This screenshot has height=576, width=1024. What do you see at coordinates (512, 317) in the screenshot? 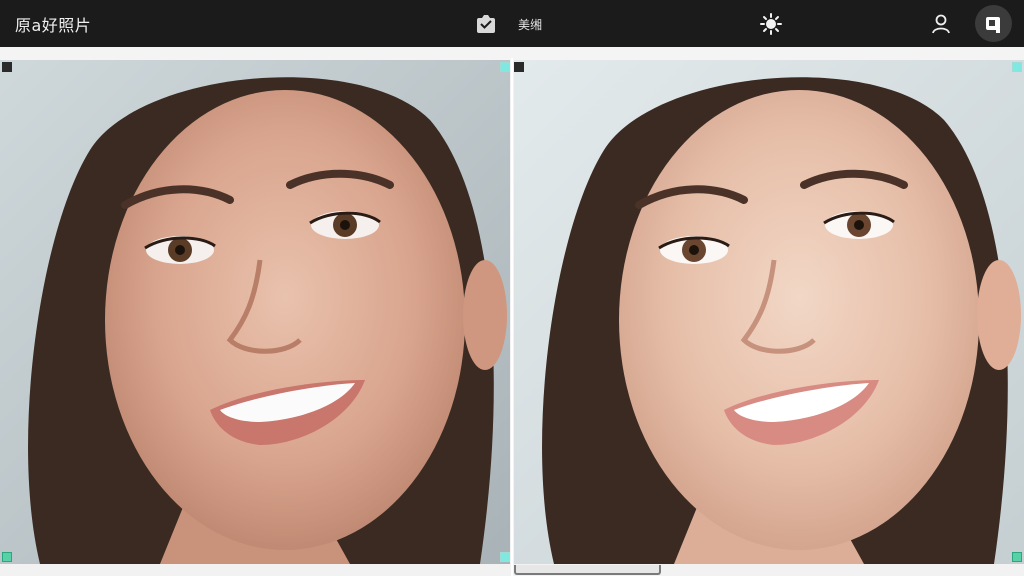
I see `compare-split-line` at bounding box center [512, 317].